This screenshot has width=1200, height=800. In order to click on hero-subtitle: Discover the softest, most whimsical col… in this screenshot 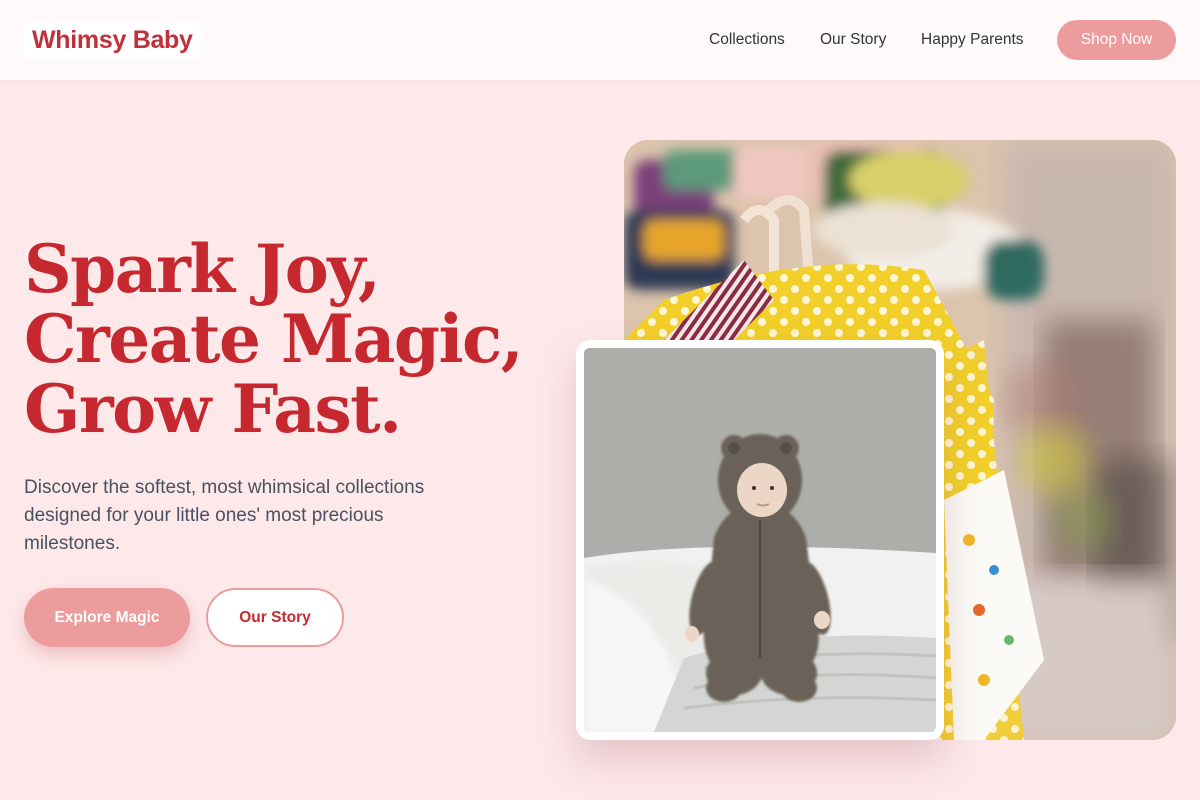, I will do `click(224, 515)`.